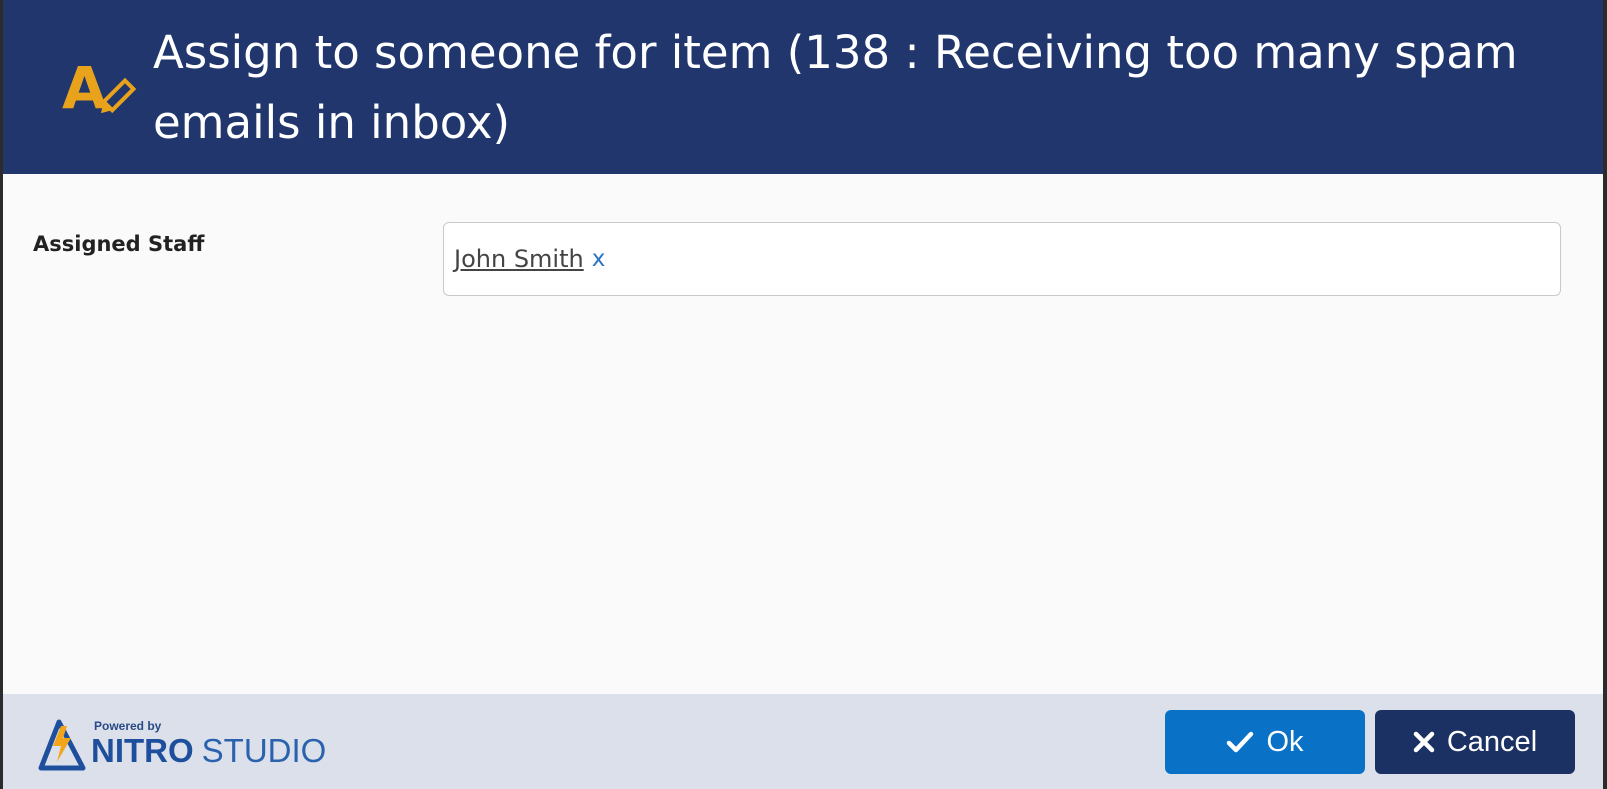  I want to click on rename-icon: A, so click(99, 87).